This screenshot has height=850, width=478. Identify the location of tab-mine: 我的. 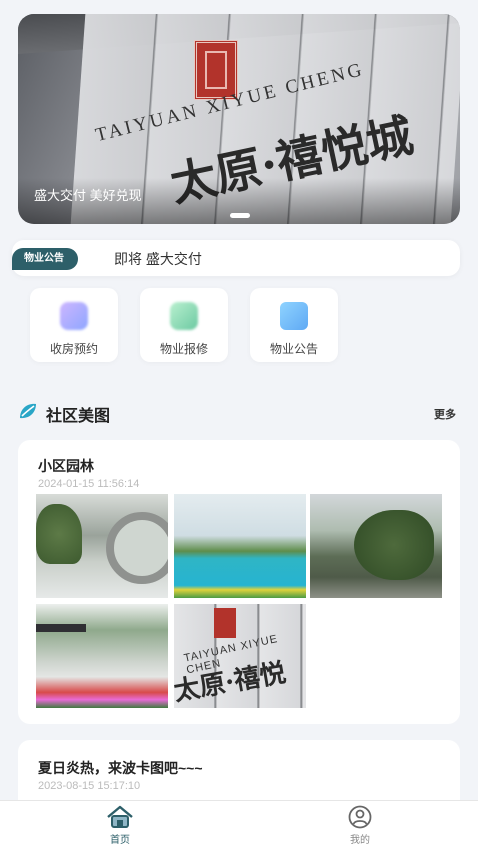
(360, 827).